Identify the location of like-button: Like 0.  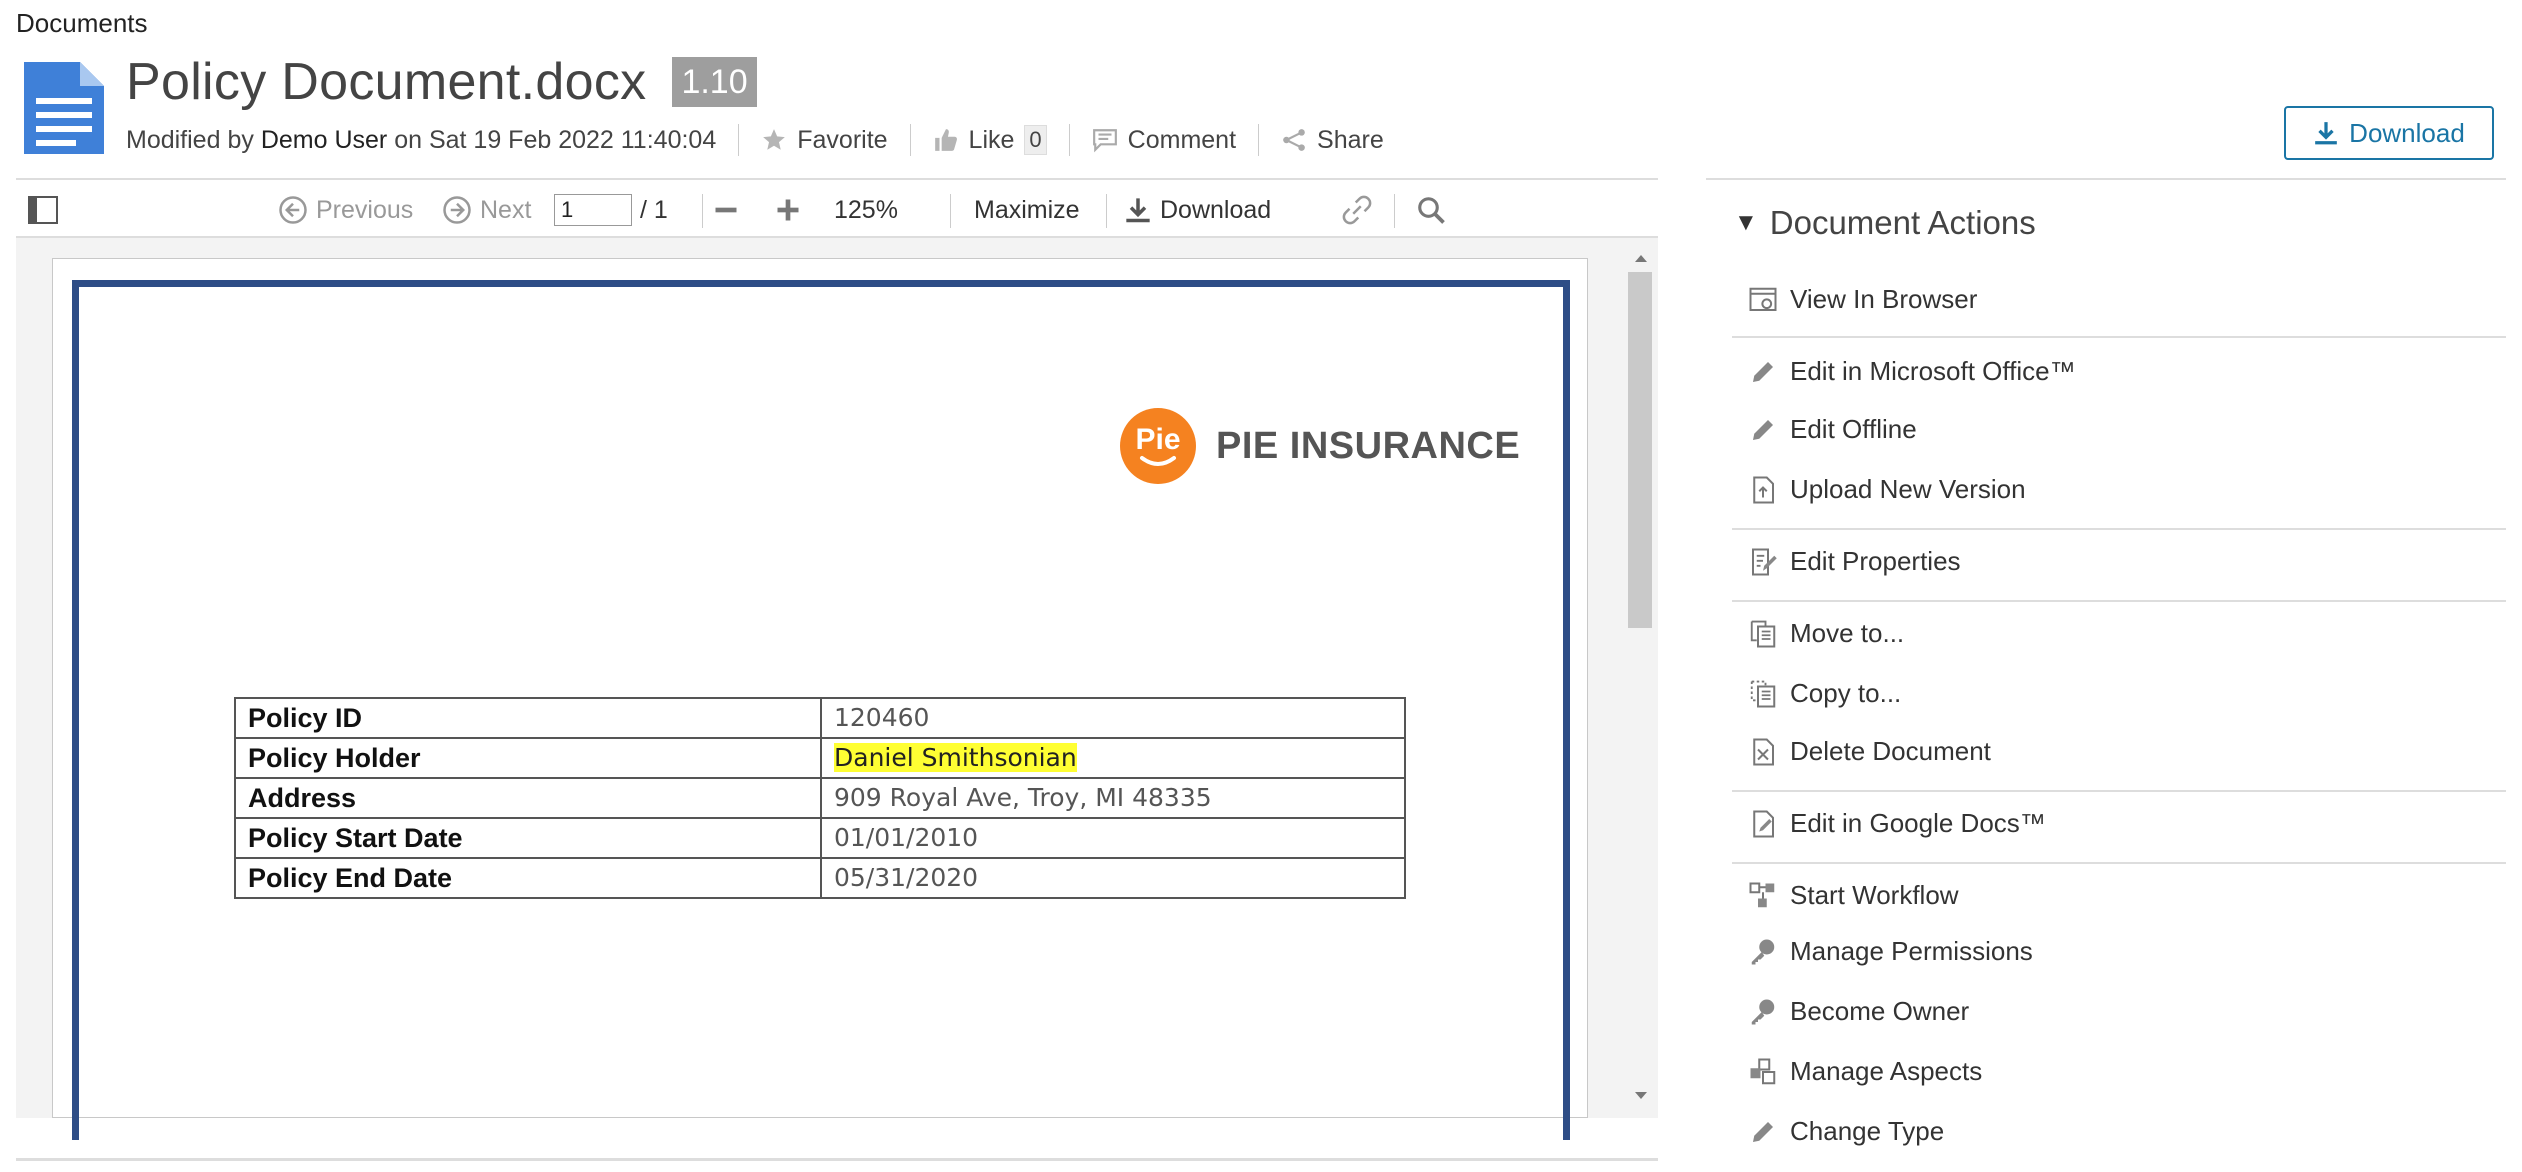
(990, 140).